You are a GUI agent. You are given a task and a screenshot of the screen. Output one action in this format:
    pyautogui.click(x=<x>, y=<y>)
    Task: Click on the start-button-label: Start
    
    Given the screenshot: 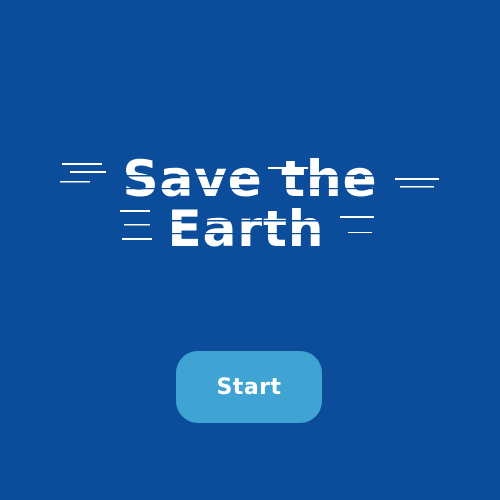 What is the action you would take?
    pyautogui.click(x=249, y=387)
    